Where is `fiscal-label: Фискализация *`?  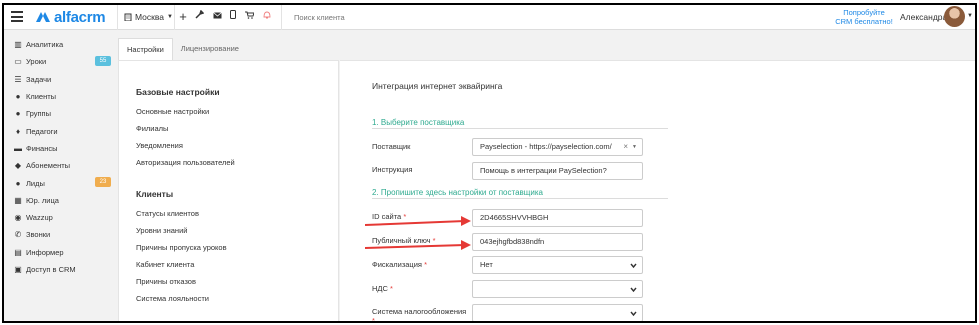 fiscal-label: Фискализация * is located at coordinates (399, 264).